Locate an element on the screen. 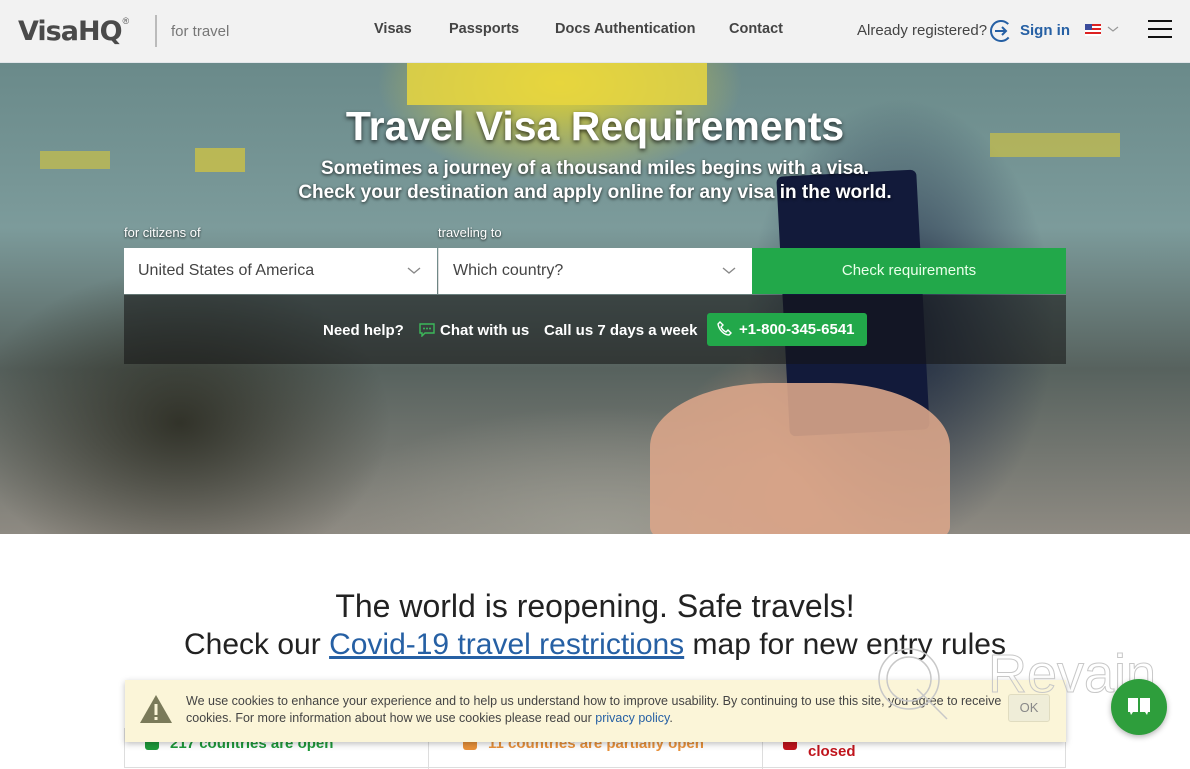 The height and width of the screenshot is (769, 1190). destination-placeholder: Which country? is located at coordinates (508, 270).